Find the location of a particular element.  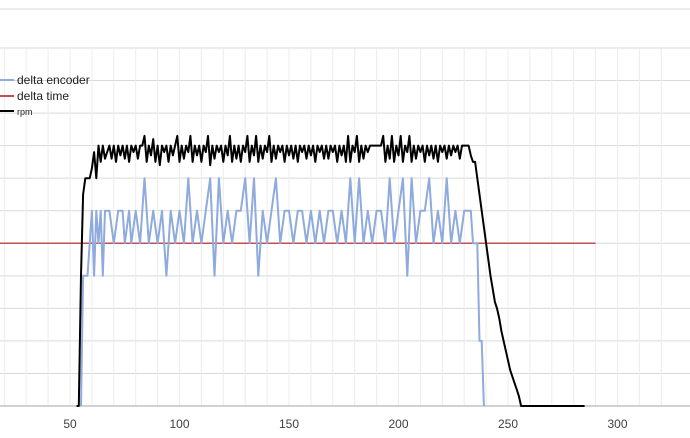

x-tick-labels: 50 100 150 200 250 300 is located at coordinates (345, 424).